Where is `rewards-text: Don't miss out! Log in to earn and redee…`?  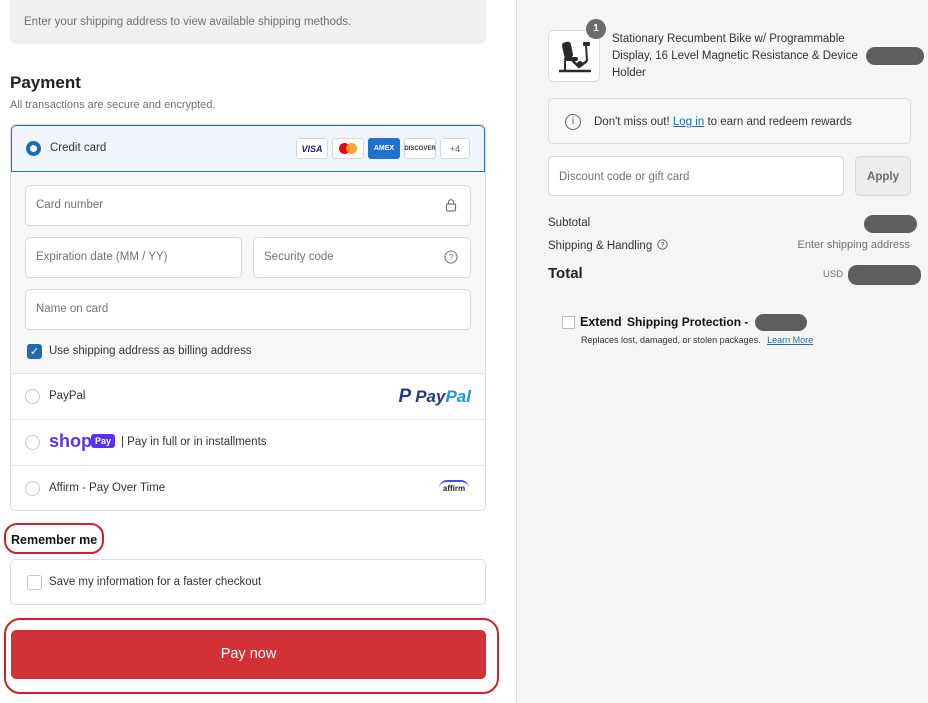 rewards-text: Don't miss out! Log in to earn and redee… is located at coordinates (723, 122).